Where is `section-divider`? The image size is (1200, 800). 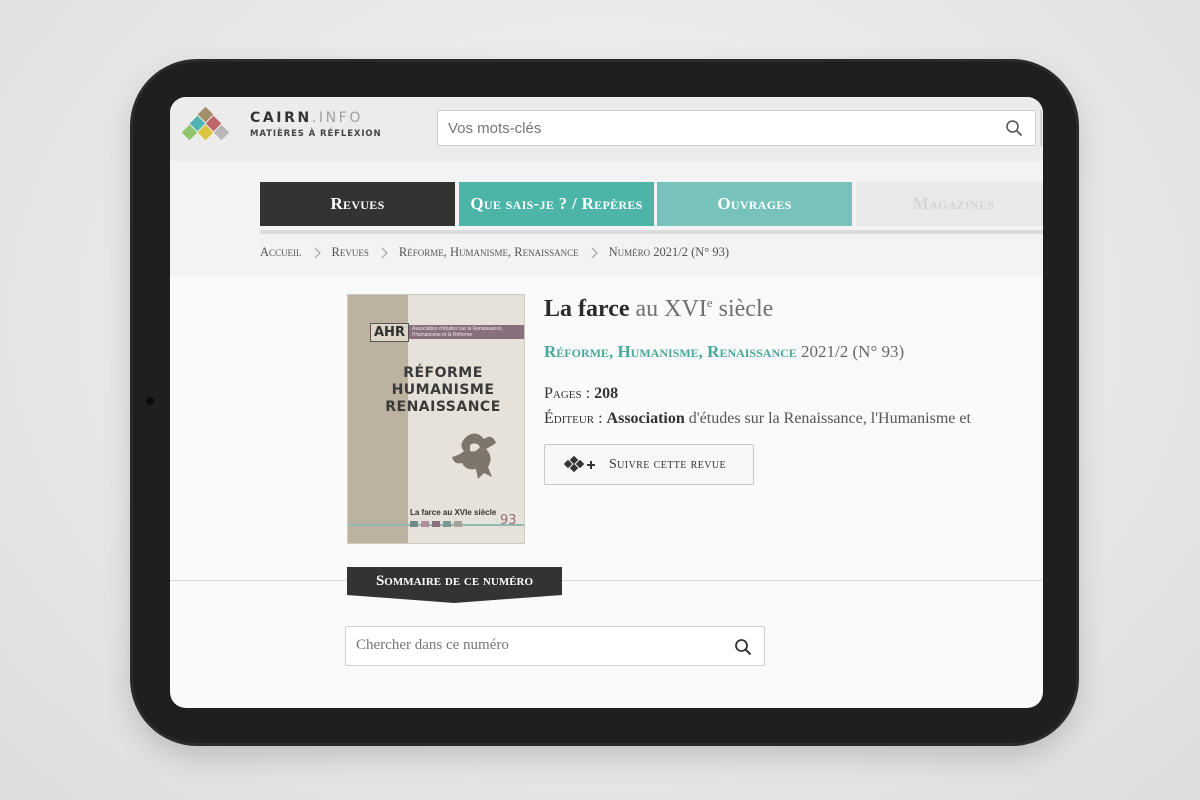 section-divider is located at coordinates (606, 580).